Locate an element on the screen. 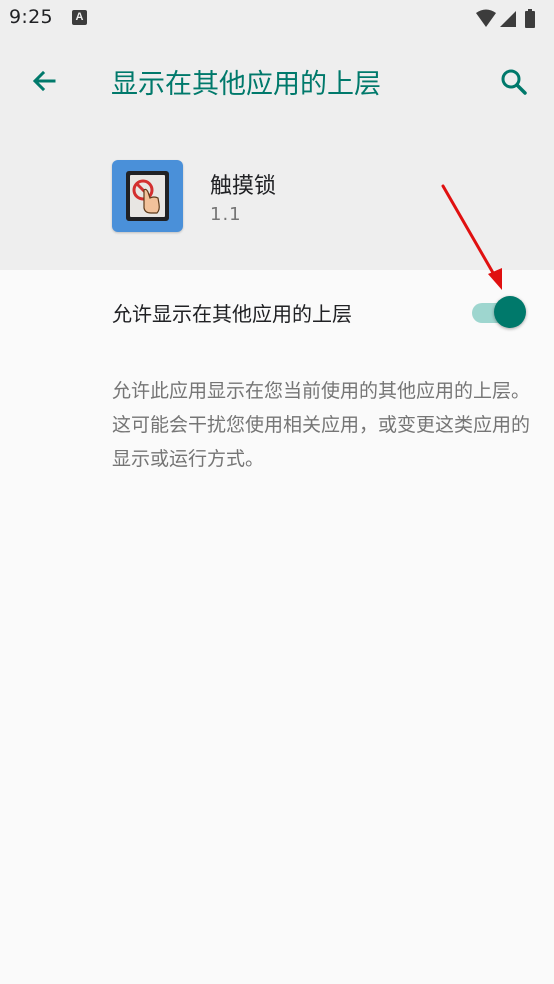 Image resolution: width=554 pixels, height=984 pixels. page-title: 显示在其他应用的上层 is located at coordinates (246, 84).